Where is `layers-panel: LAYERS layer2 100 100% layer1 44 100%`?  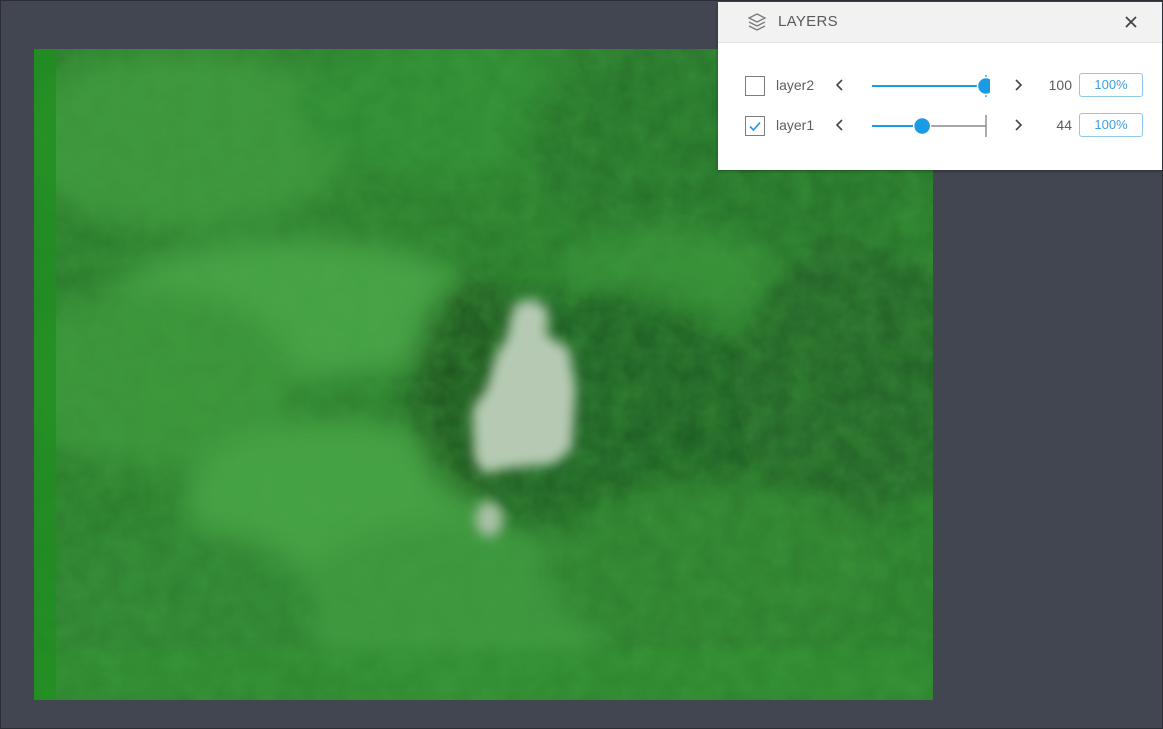 layers-panel: LAYERS layer2 100 100% layer1 44 100% is located at coordinates (940, 86).